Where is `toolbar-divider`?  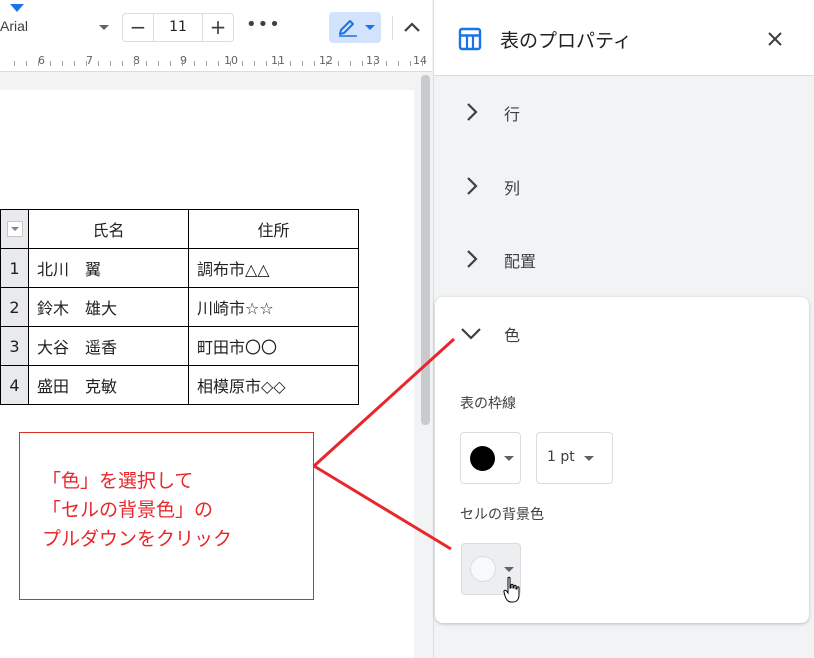 toolbar-divider is located at coordinates (392, 28).